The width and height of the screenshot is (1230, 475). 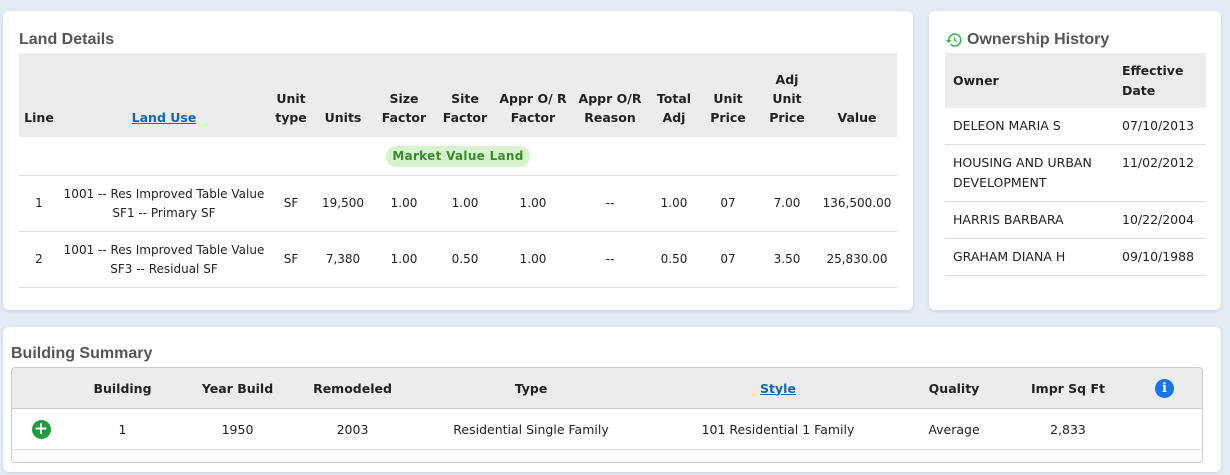 I want to click on cell-owner: DELEON MARIA S, so click(x=1029, y=126).